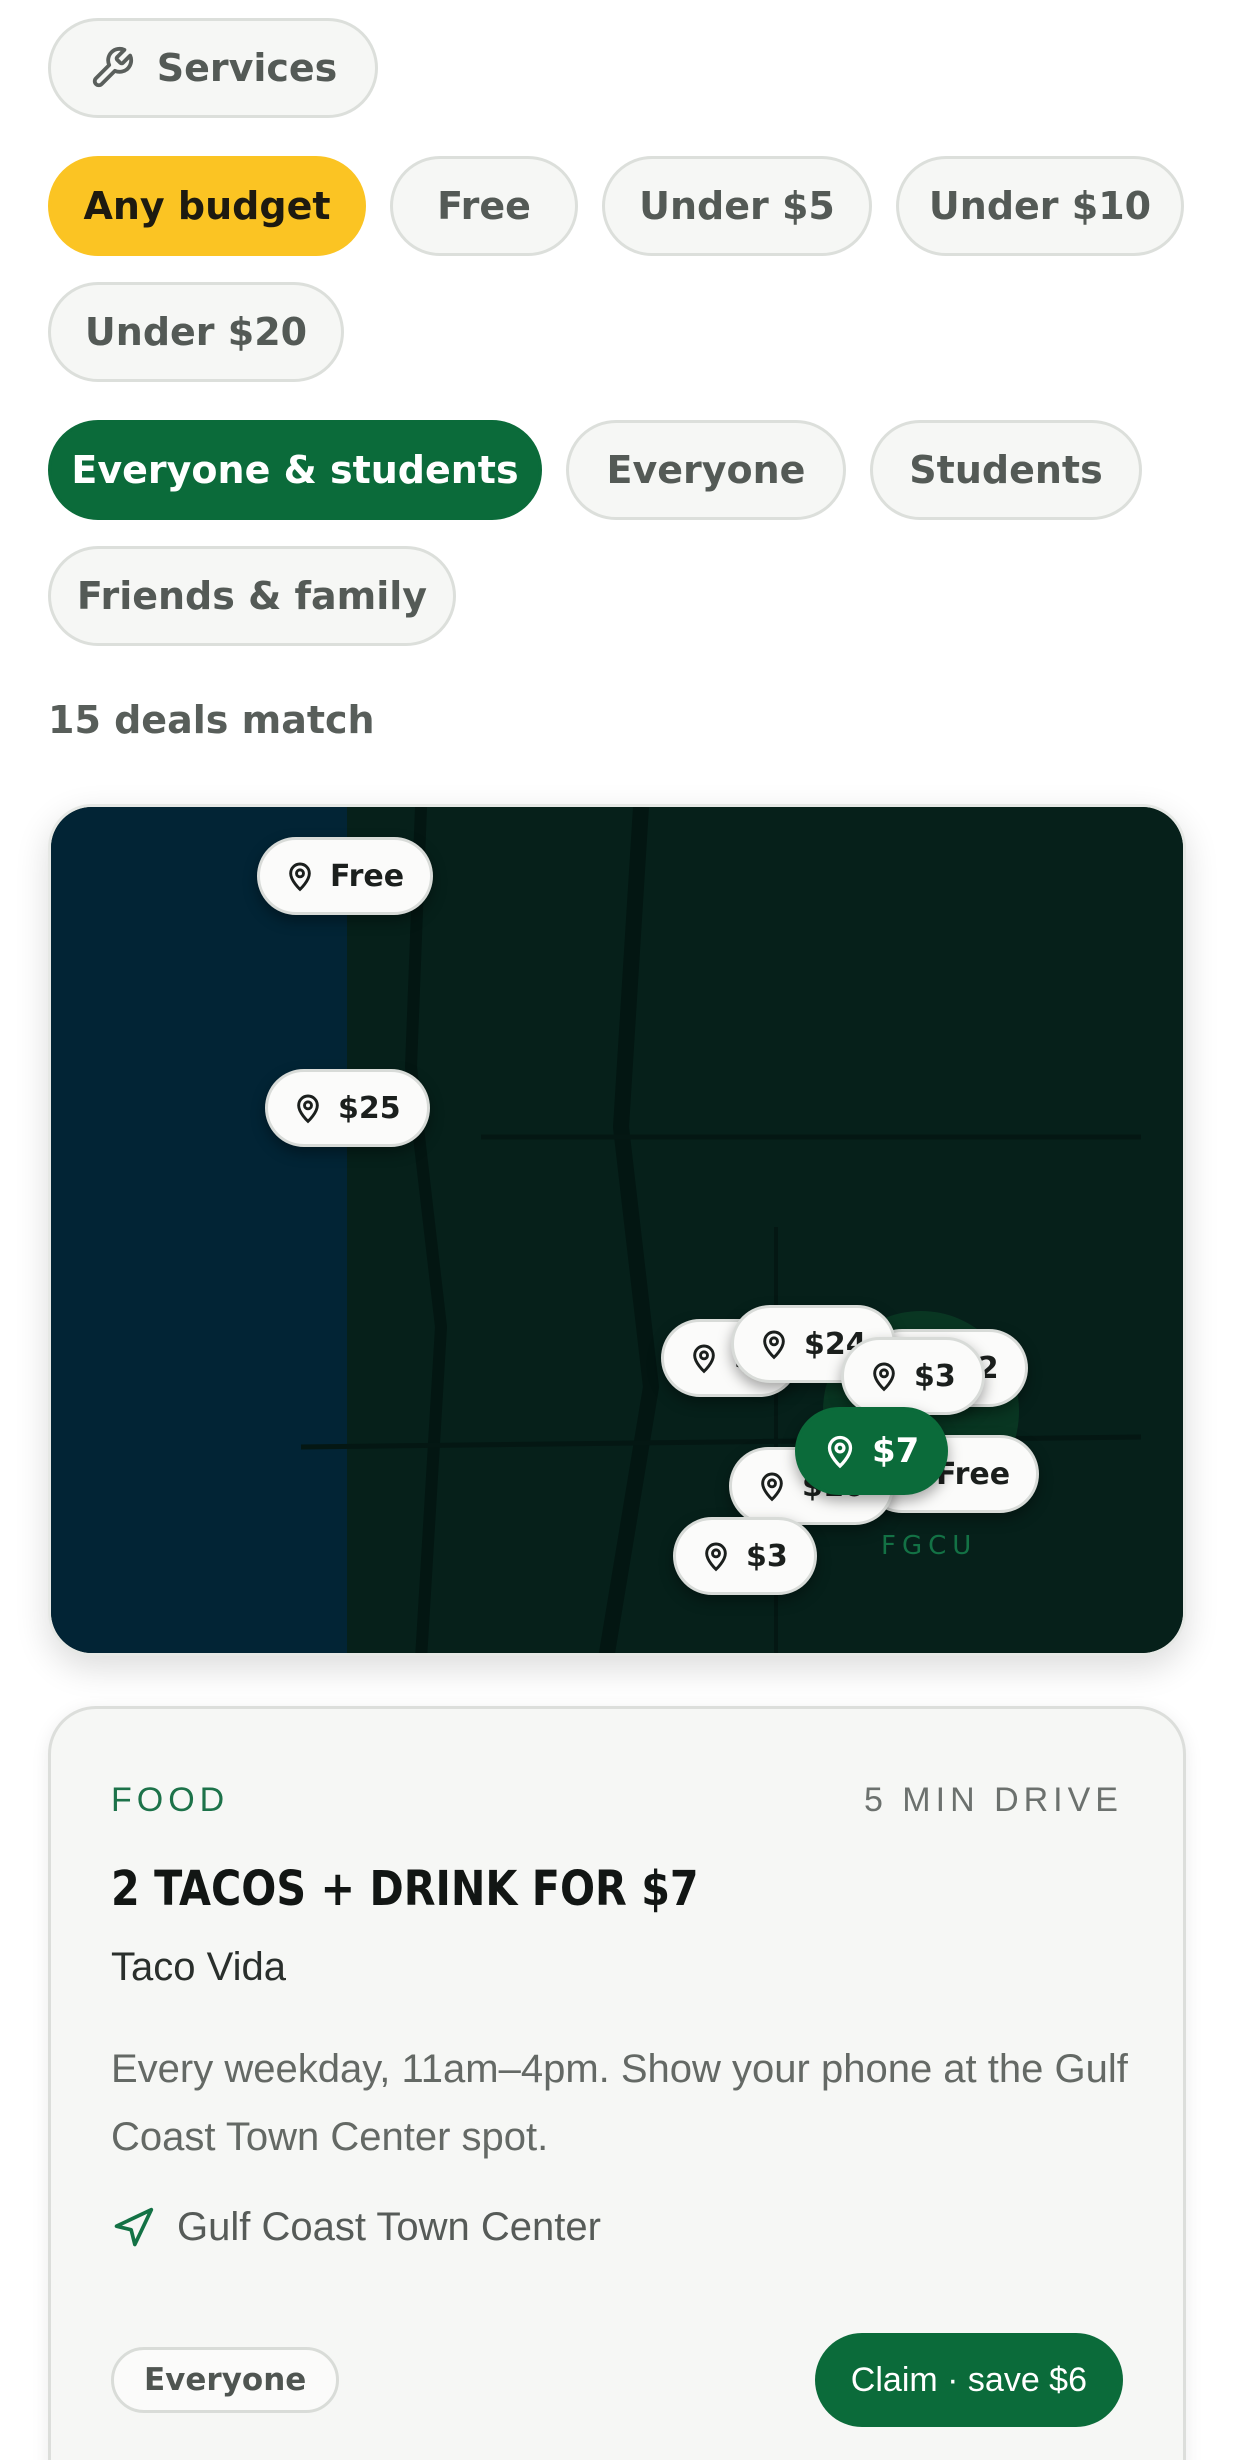 This screenshot has width=1236, height=2460. What do you see at coordinates (247, 68) in the screenshot?
I see `services-filter-label: Services` at bounding box center [247, 68].